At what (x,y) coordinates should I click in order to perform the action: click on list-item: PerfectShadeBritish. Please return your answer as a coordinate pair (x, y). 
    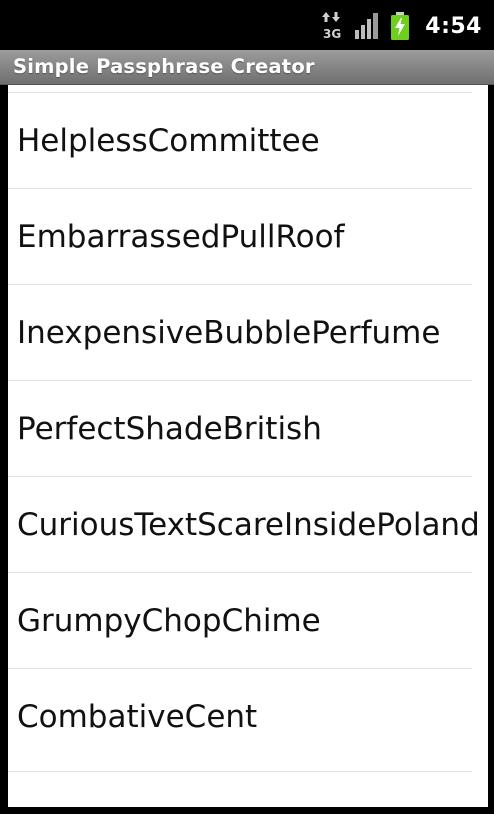
    Looking at the image, I should click on (240, 428).